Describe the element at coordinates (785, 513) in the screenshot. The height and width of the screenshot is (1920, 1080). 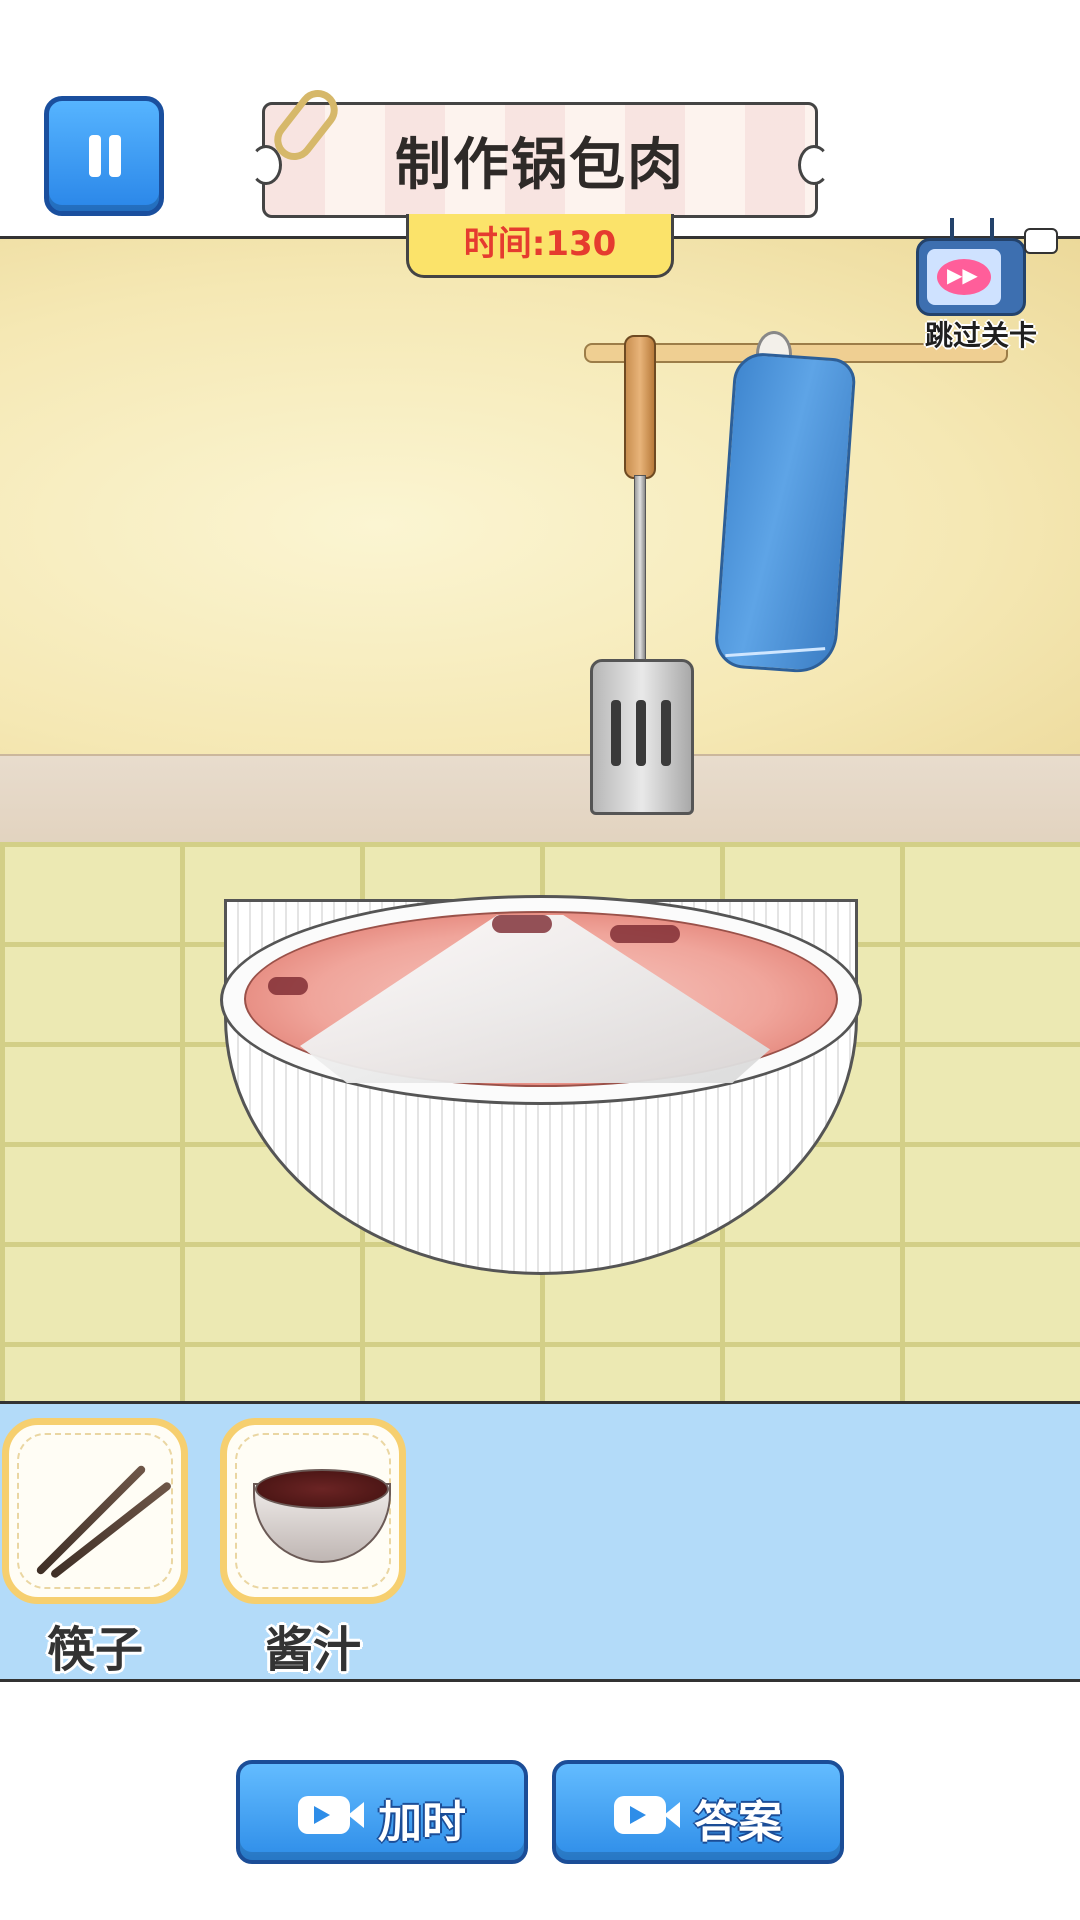
I see `blue-towel` at that location.